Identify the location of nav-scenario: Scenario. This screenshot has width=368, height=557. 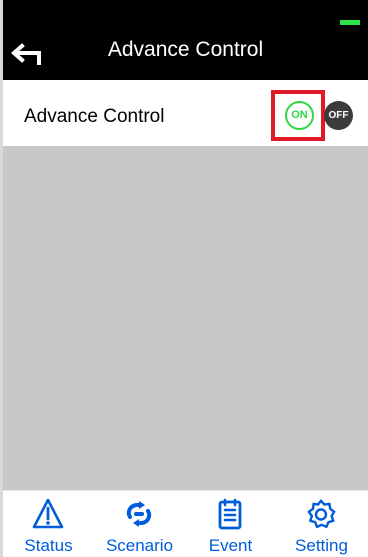
(139, 524).